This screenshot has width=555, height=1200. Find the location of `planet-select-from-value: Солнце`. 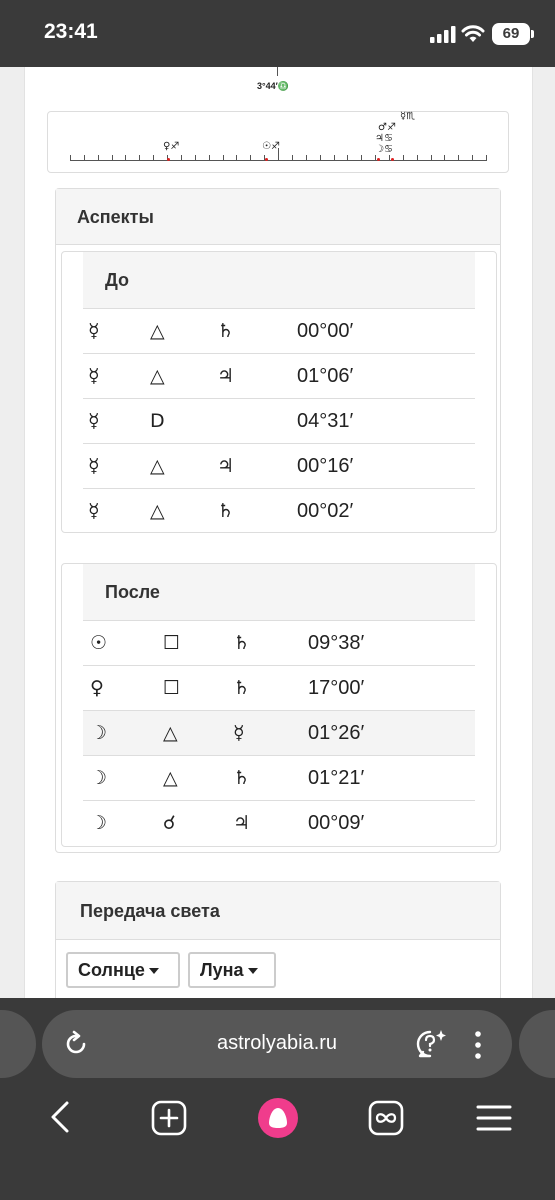

planet-select-from-value: Солнце is located at coordinates (111, 970).